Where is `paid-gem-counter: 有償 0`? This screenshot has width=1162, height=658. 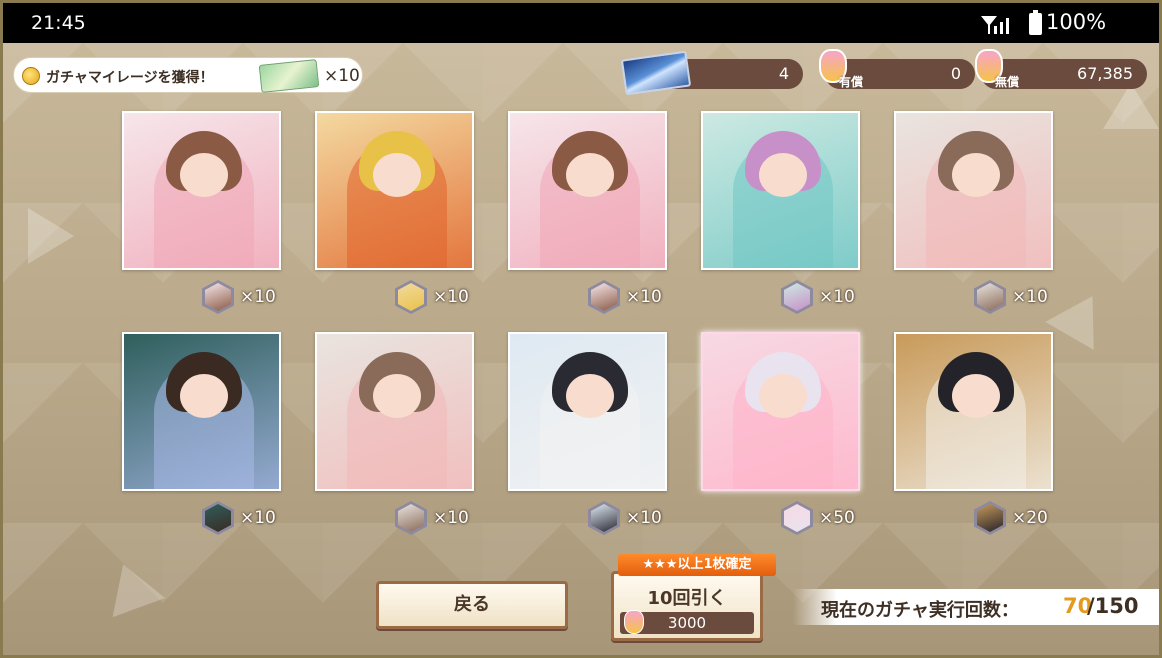
paid-gem-counter: 有償 0 is located at coordinates (897, 69).